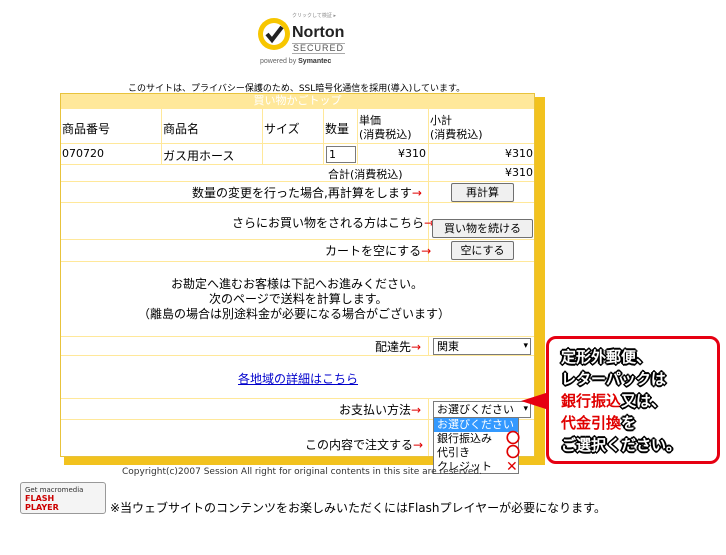 This screenshot has height=555, width=726. I want to click on secured-label: SECURED, so click(319, 48).